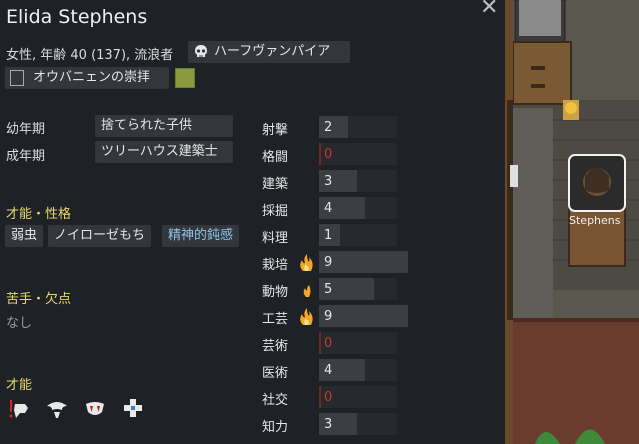  What do you see at coordinates (57, 409) in the screenshot?
I see `wings-icon` at bounding box center [57, 409].